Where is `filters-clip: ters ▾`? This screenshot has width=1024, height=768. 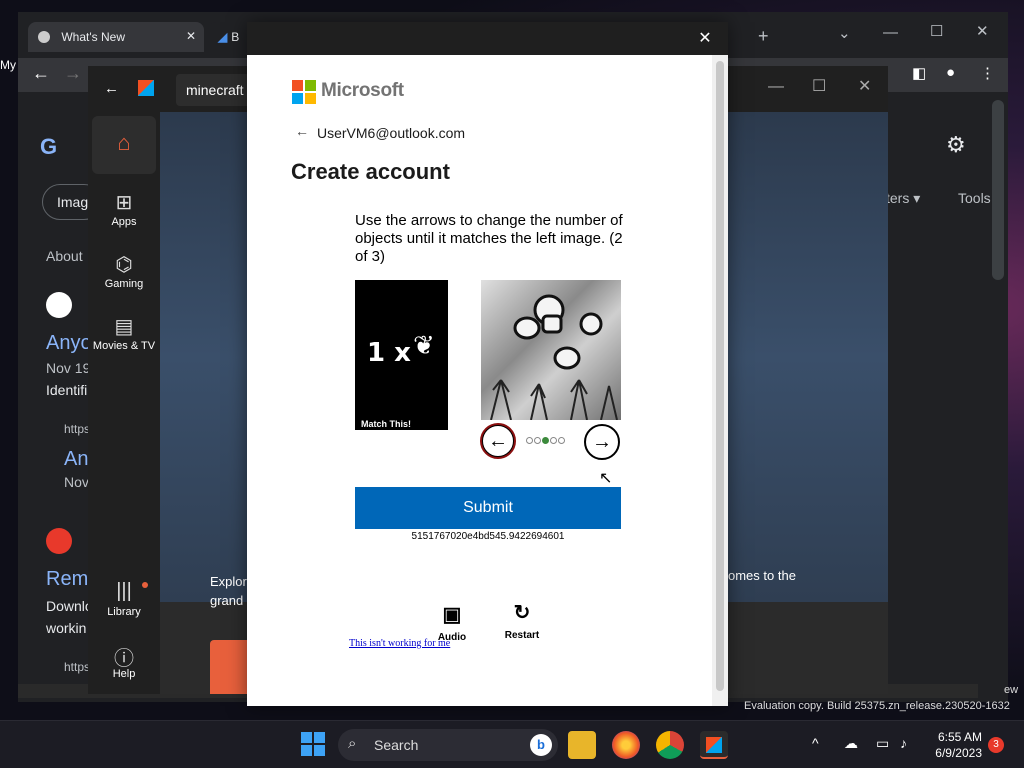
filters-clip: ters ▾ is located at coordinates (903, 198).